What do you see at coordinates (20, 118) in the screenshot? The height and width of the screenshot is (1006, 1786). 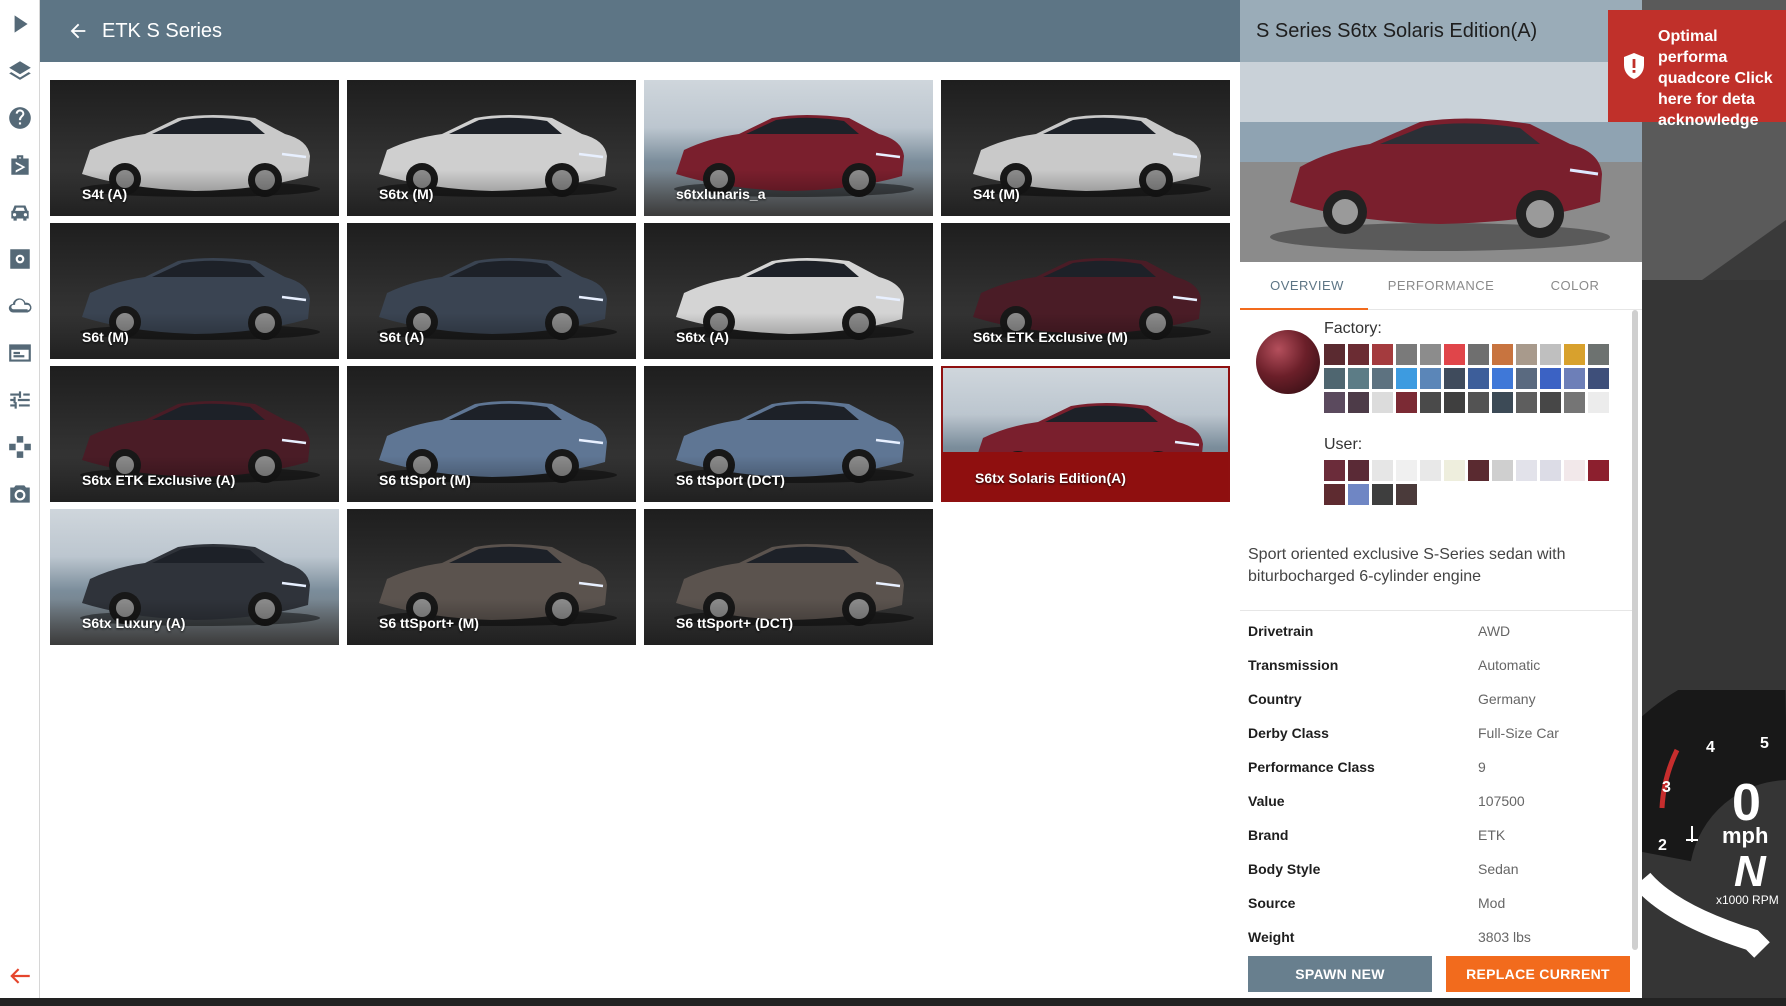 I see `help-icon` at bounding box center [20, 118].